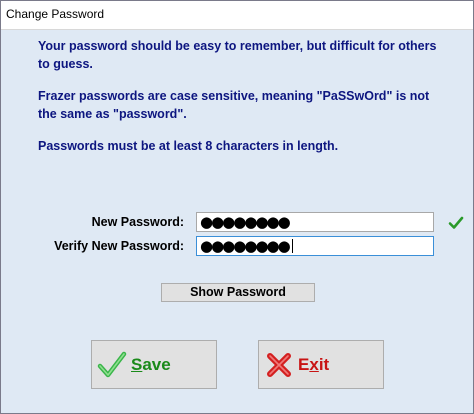  I want to click on save-label: Save, so click(151, 364).